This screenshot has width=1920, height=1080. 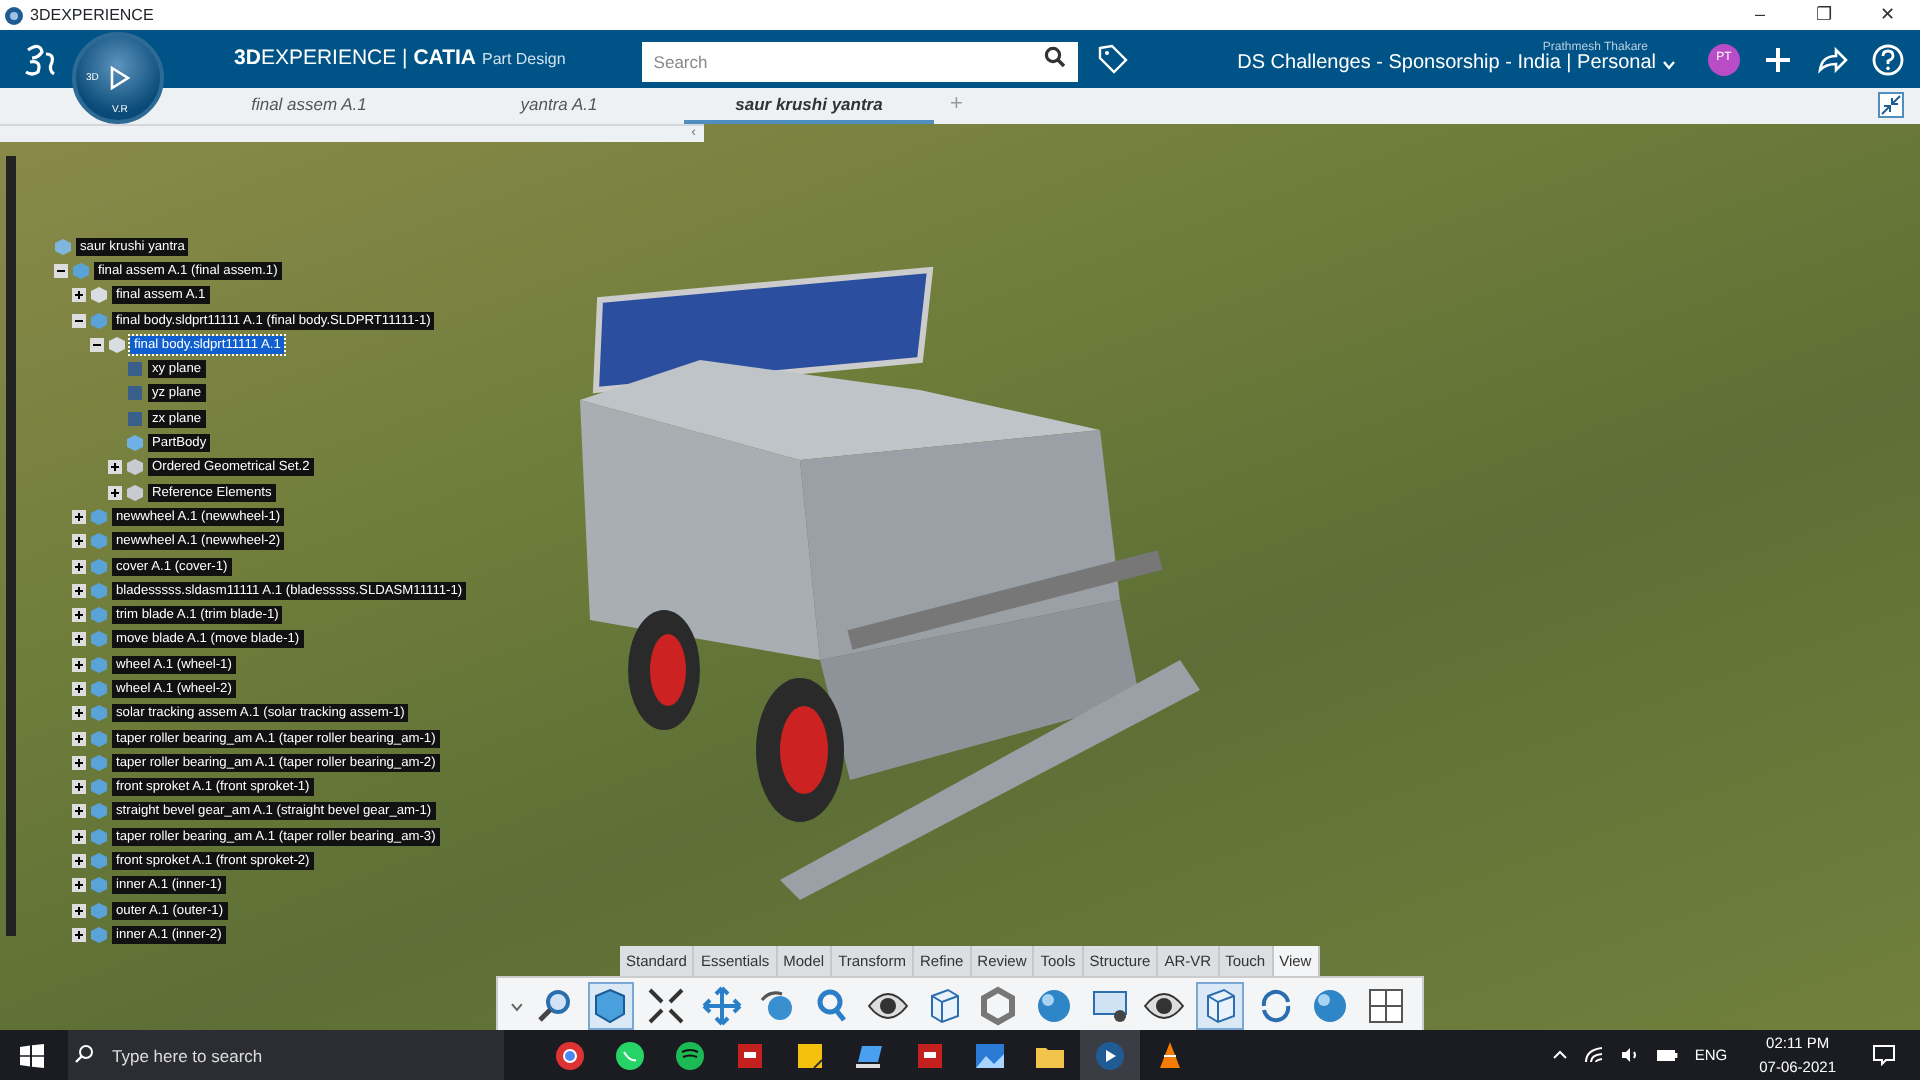 What do you see at coordinates (1884, 1055) in the screenshot?
I see `notification-icon` at bounding box center [1884, 1055].